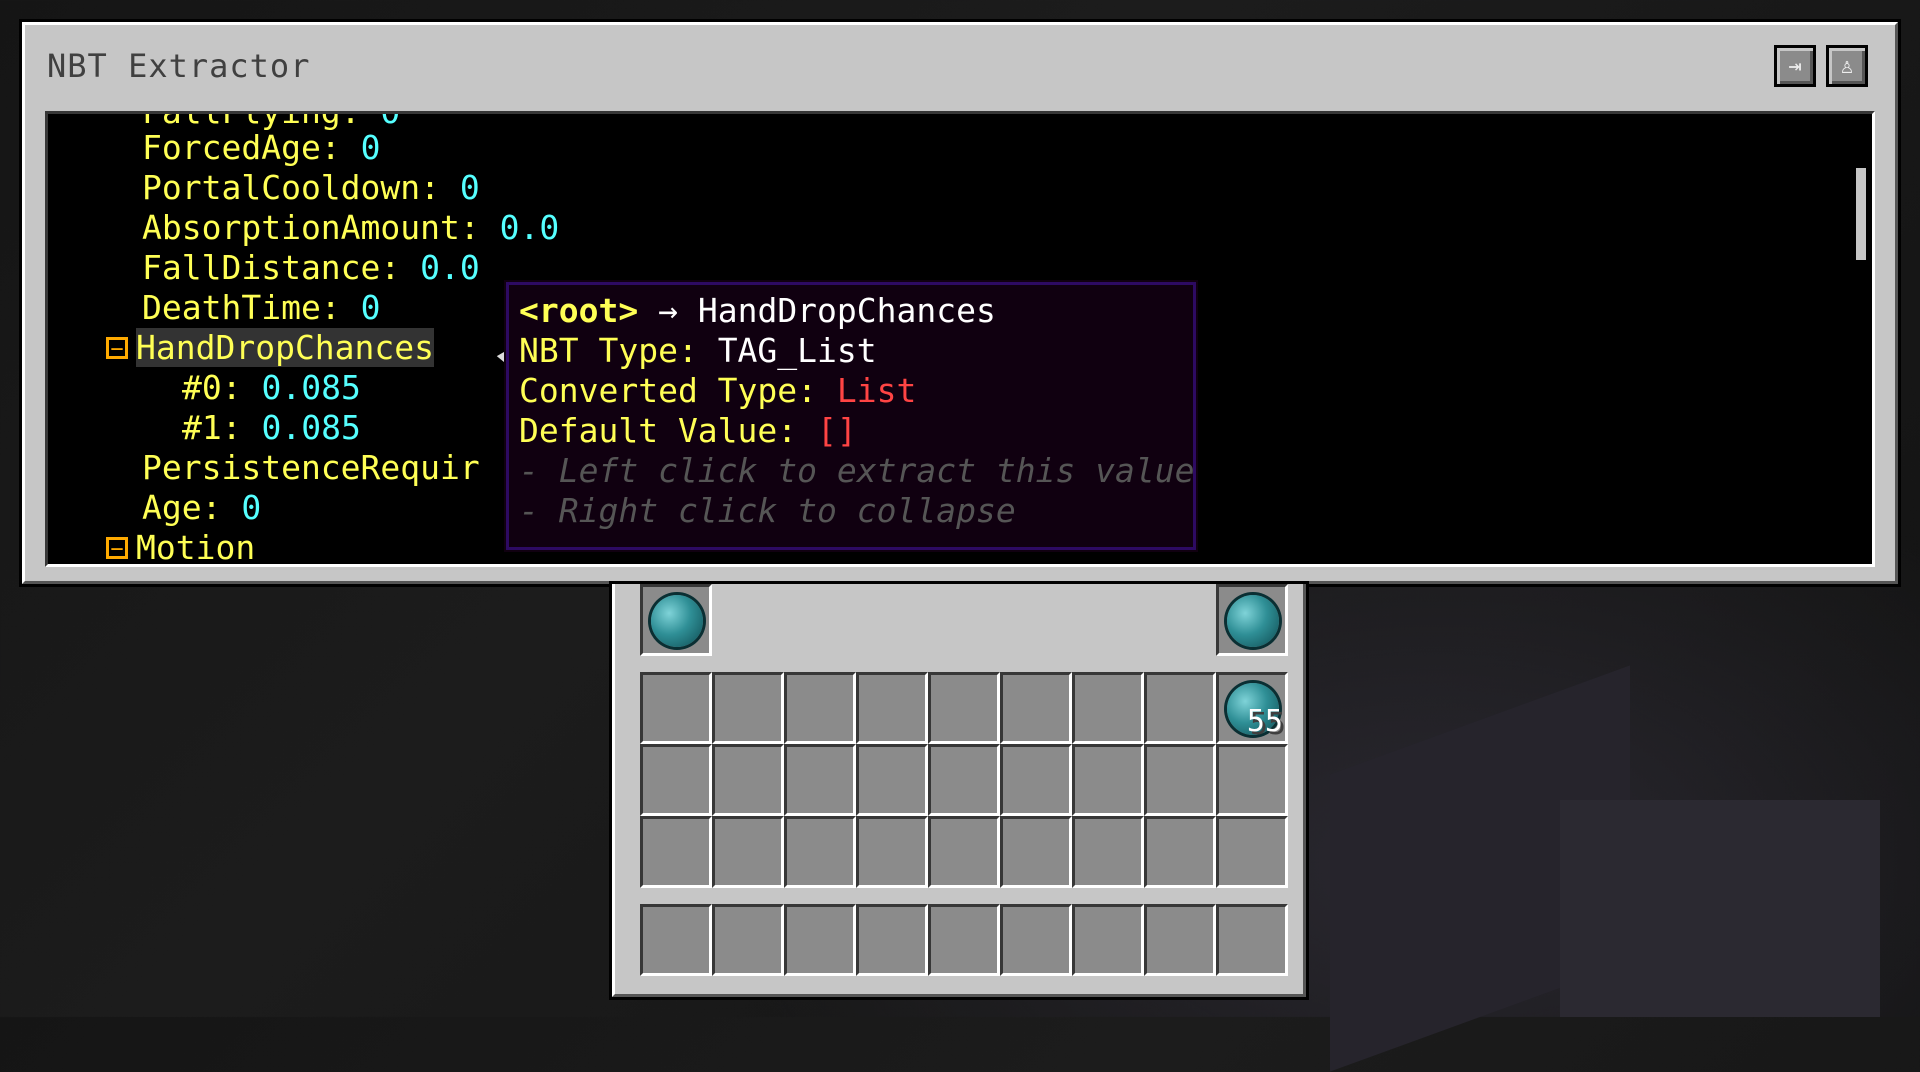  Describe the element at coordinates (1861, 214) in the screenshot. I see `scrollbar` at that location.